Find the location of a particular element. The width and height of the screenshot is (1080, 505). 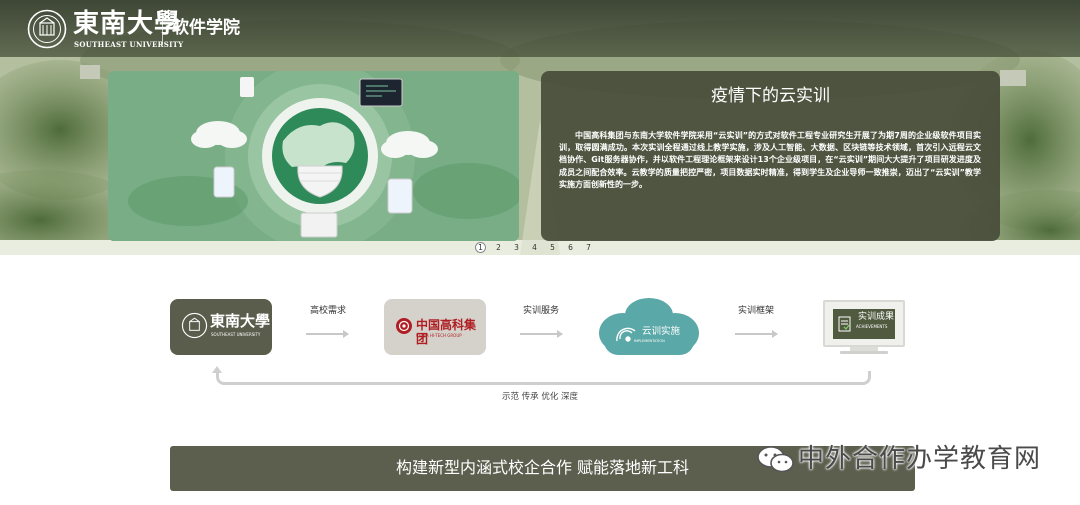

university-en-name: SOUTHEAST UNIVERSITY is located at coordinates (129, 44).